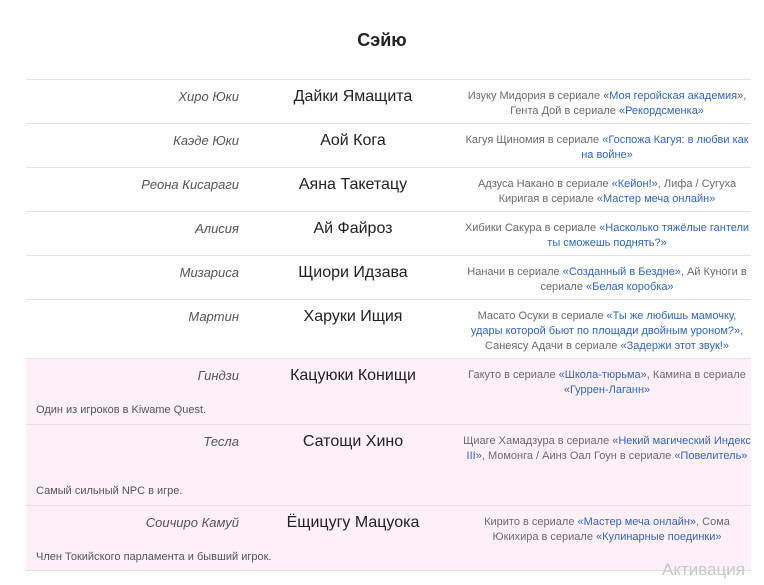  What do you see at coordinates (622, 272) in the screenshot?
I see `series-link: «Созданный в Бездне»` at bounding box center [622, 272].